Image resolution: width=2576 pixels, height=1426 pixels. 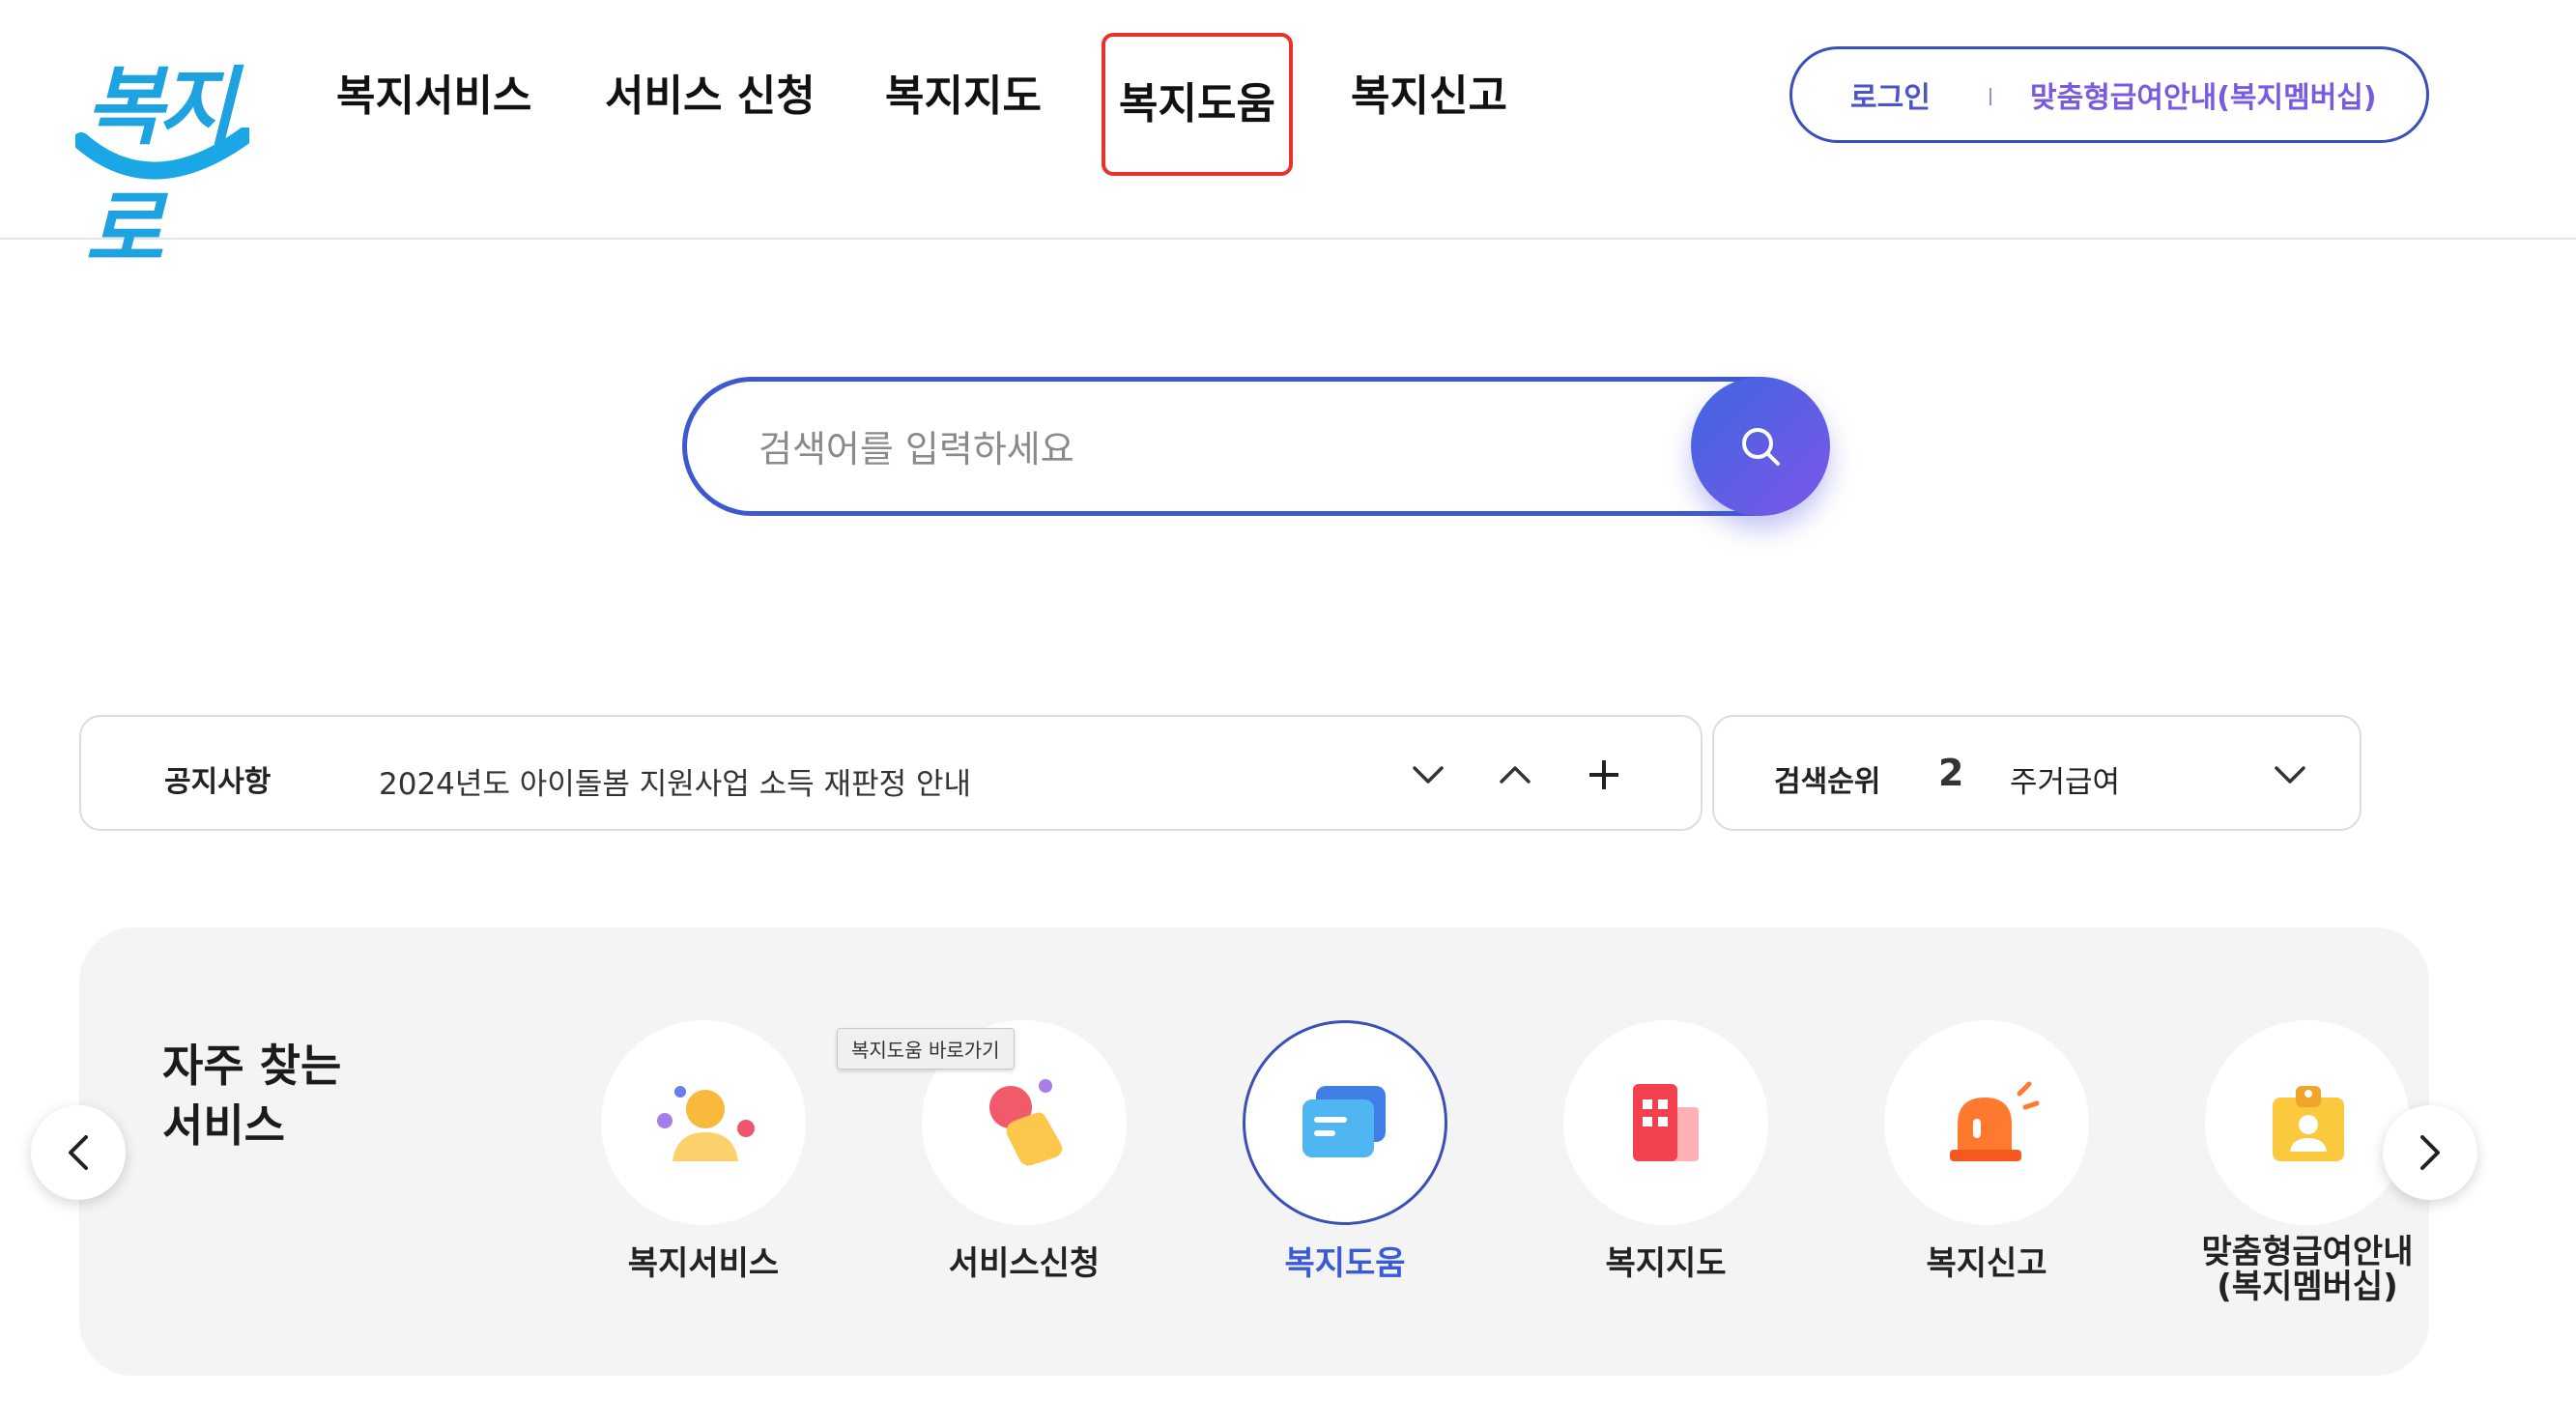 I want to click on logo: 복지로, so click(x=167, y=159).